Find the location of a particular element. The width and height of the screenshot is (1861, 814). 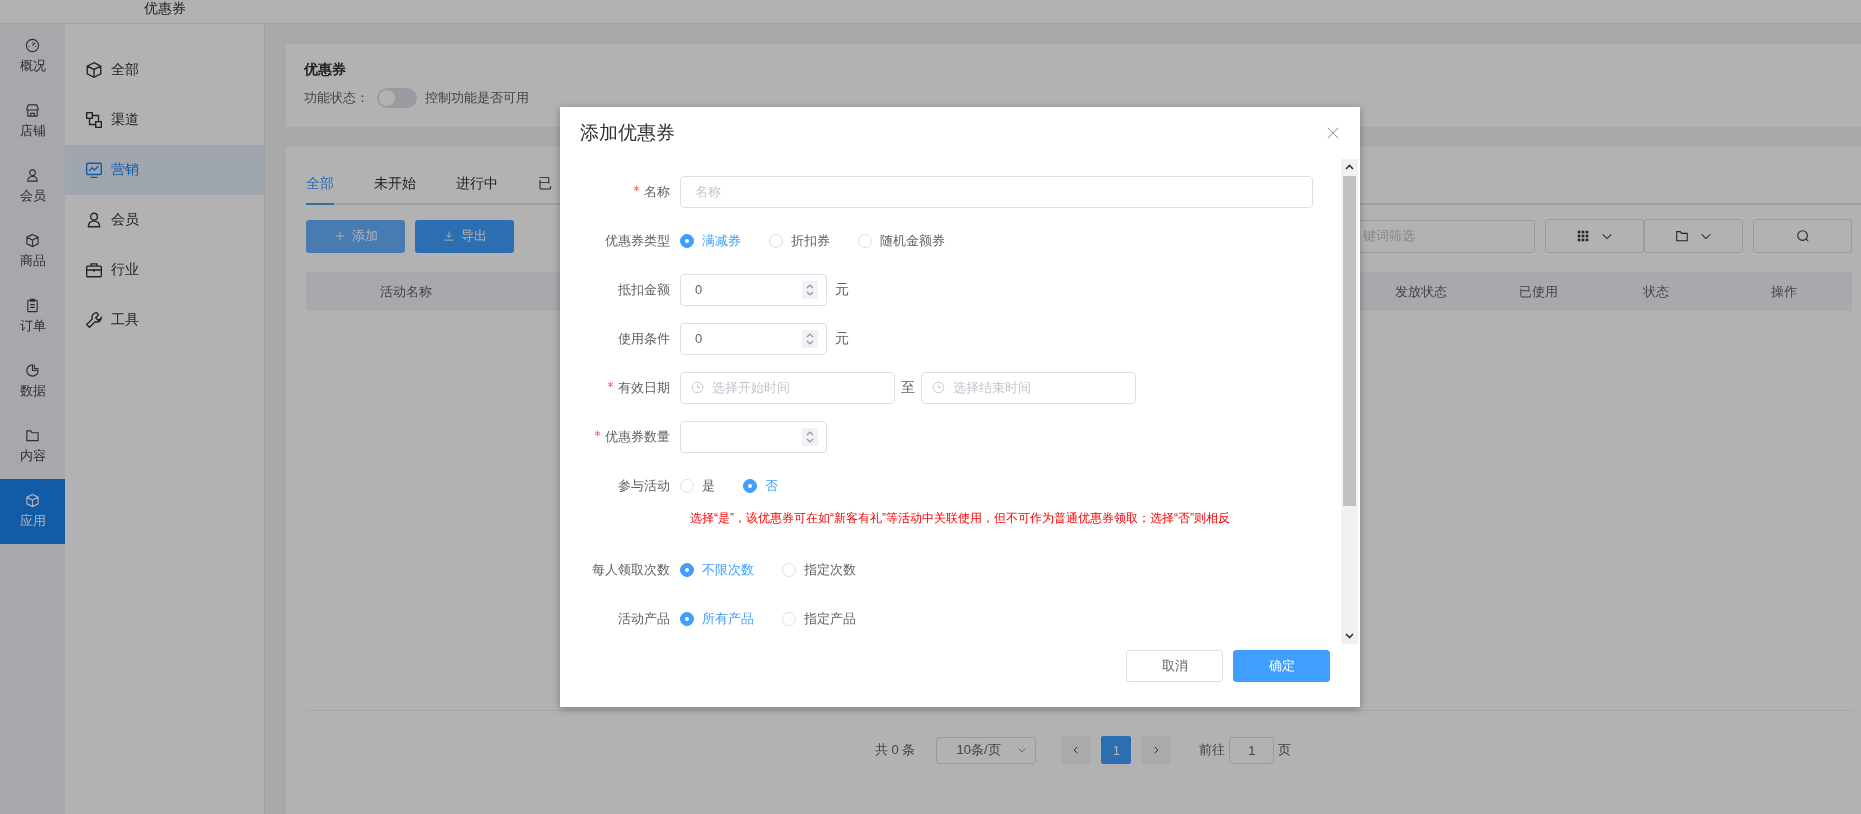

field-label: 有效日期 is located at coordinates (644, 387).